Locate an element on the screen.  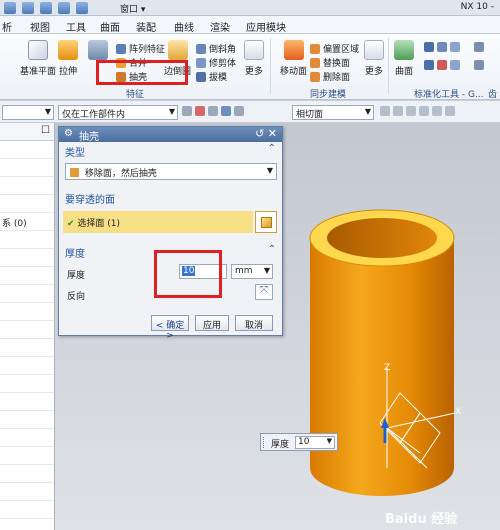
replace-face-icon is located at coordinates (315, 62).